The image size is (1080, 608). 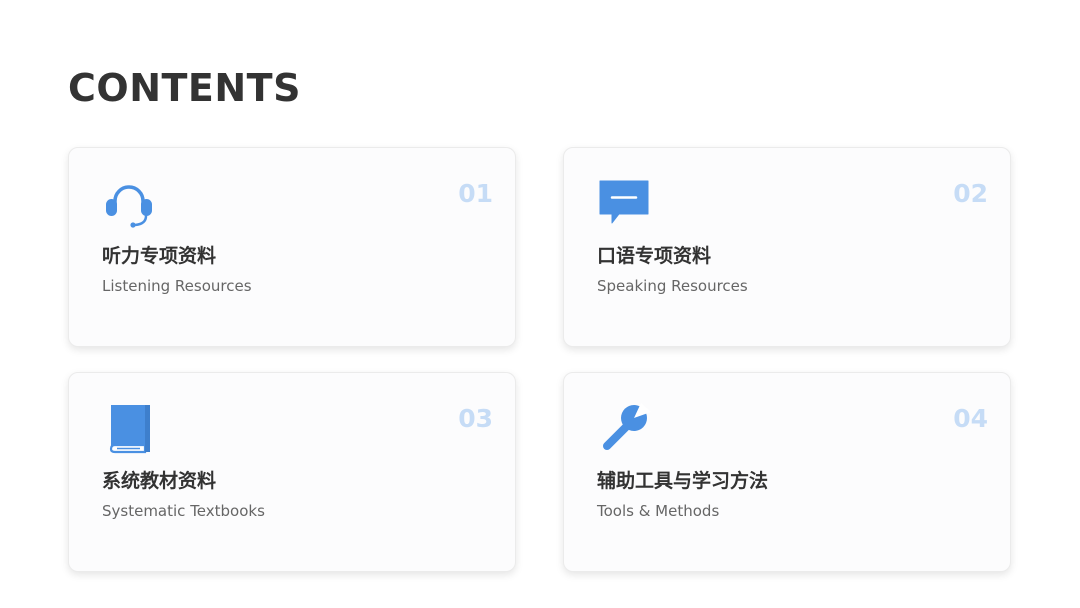 What do you see at coordinates (624, 203) in the screenshot?
I see `chat-bubble-icon` at bounding box center [624, 203].